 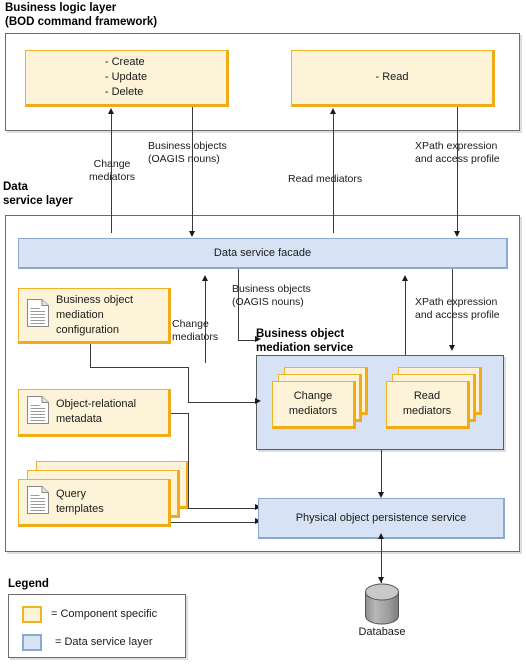 I want to click on label-business-objects-top: Business objects (OAGIS nouns), so click(x=187, y=152).